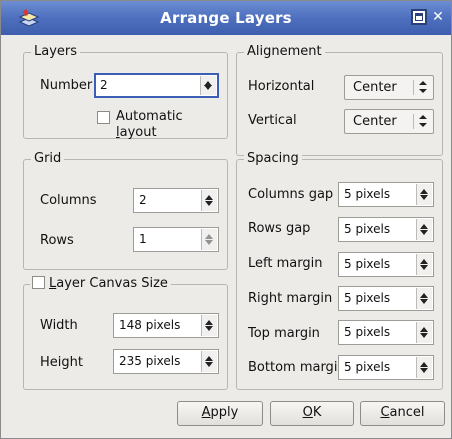 This screenshot has width=452, height=439. What do you see at coordinates (367, 229) in the screenshot?
I see `rows-gap-value: 5 pixels` at bounding box center [367, 229].